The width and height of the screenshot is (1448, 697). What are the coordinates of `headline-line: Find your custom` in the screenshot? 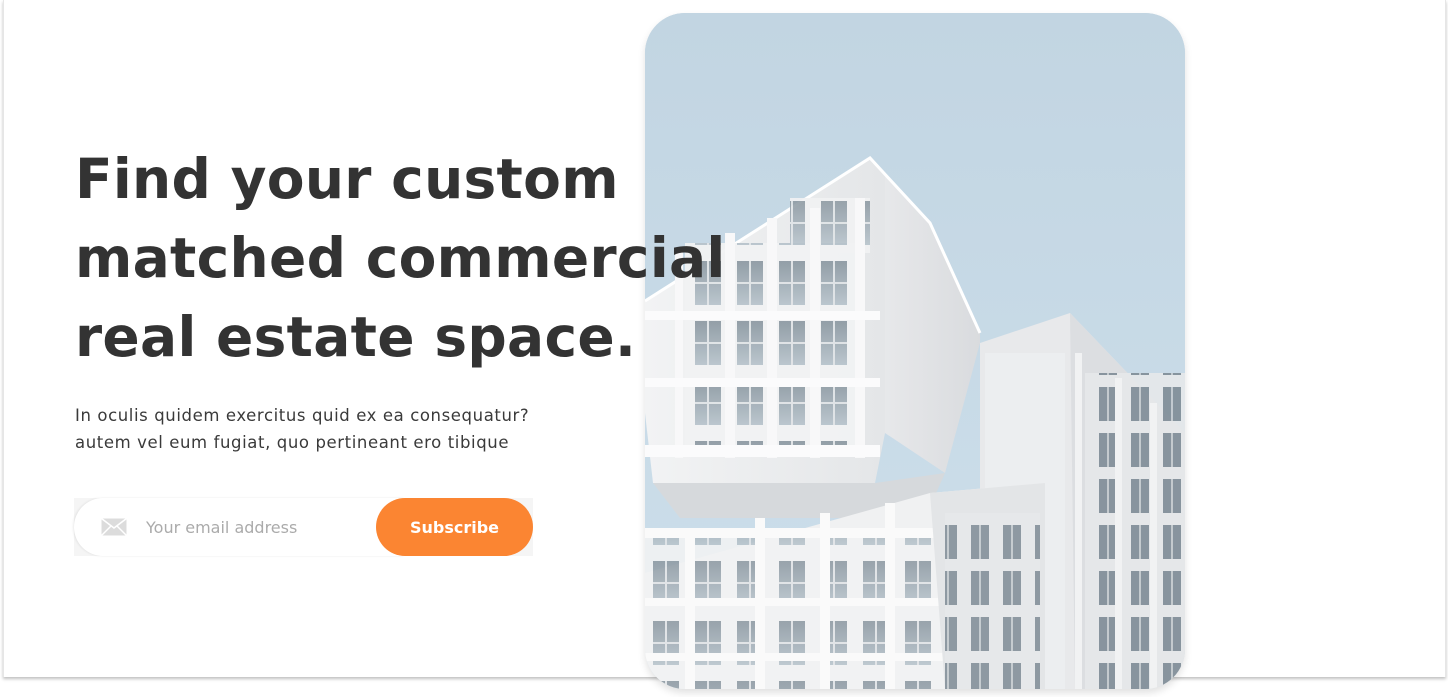 It's located at (347, 179).